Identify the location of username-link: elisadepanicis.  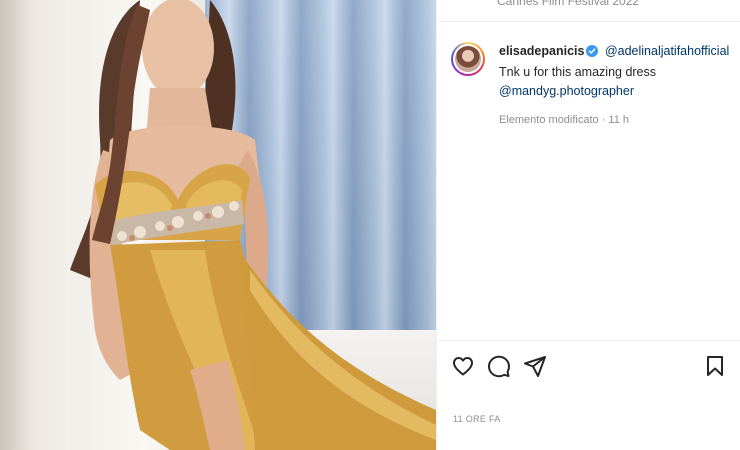
(541, 51).